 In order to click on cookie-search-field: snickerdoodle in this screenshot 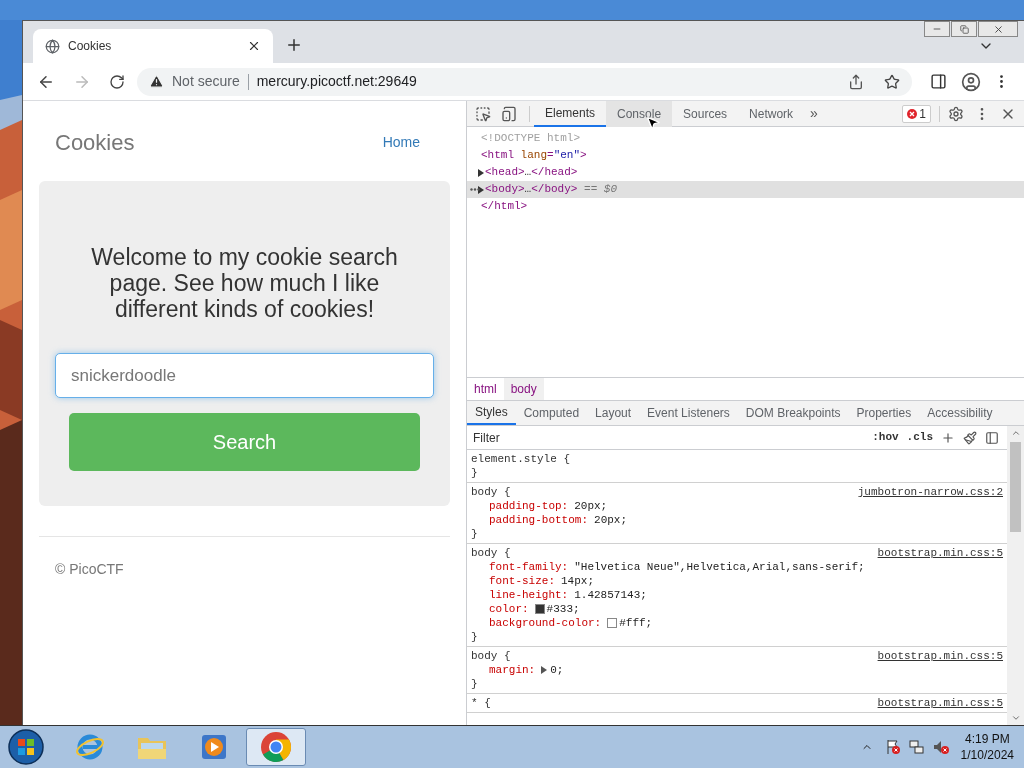, I will do `click(244, 375)`.